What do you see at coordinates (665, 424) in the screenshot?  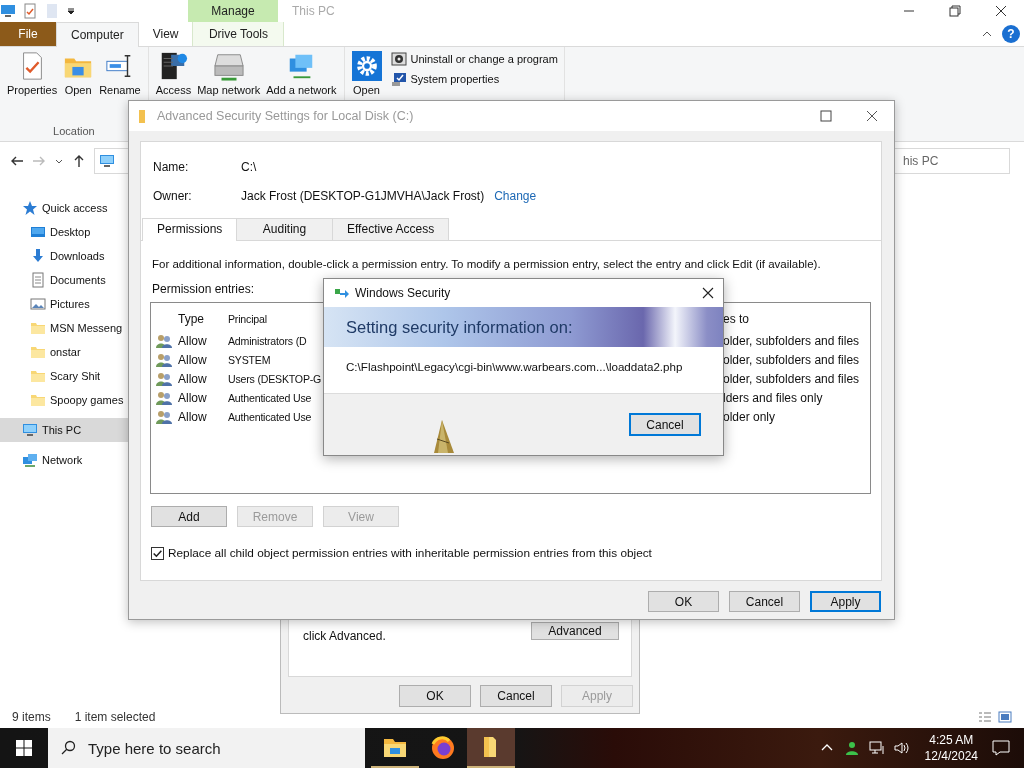 I see `cancel-button: Cancel` at bounding box center [665, 424].